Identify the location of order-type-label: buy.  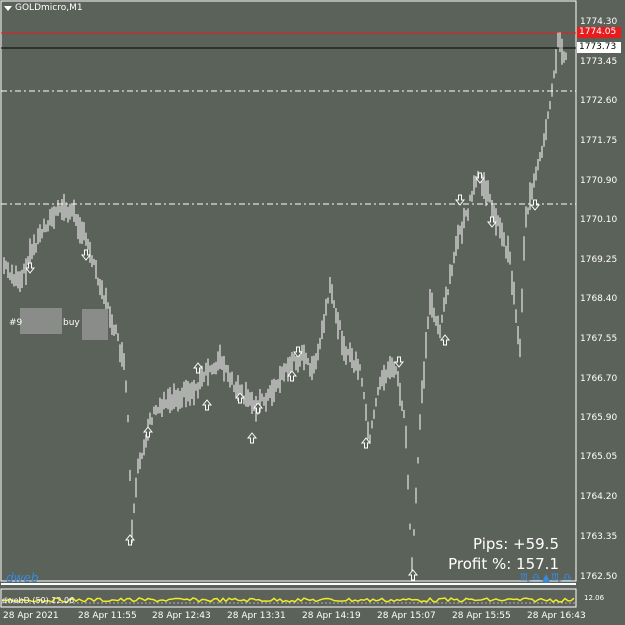
(71, 323).